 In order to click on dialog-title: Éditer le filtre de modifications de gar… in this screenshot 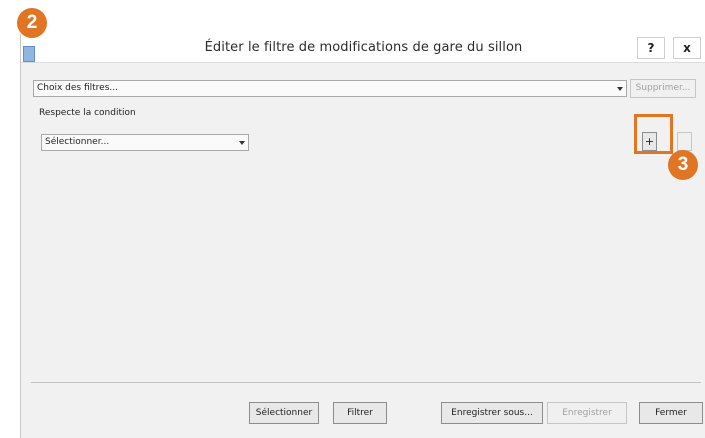, I will do `click(363, 47)`.